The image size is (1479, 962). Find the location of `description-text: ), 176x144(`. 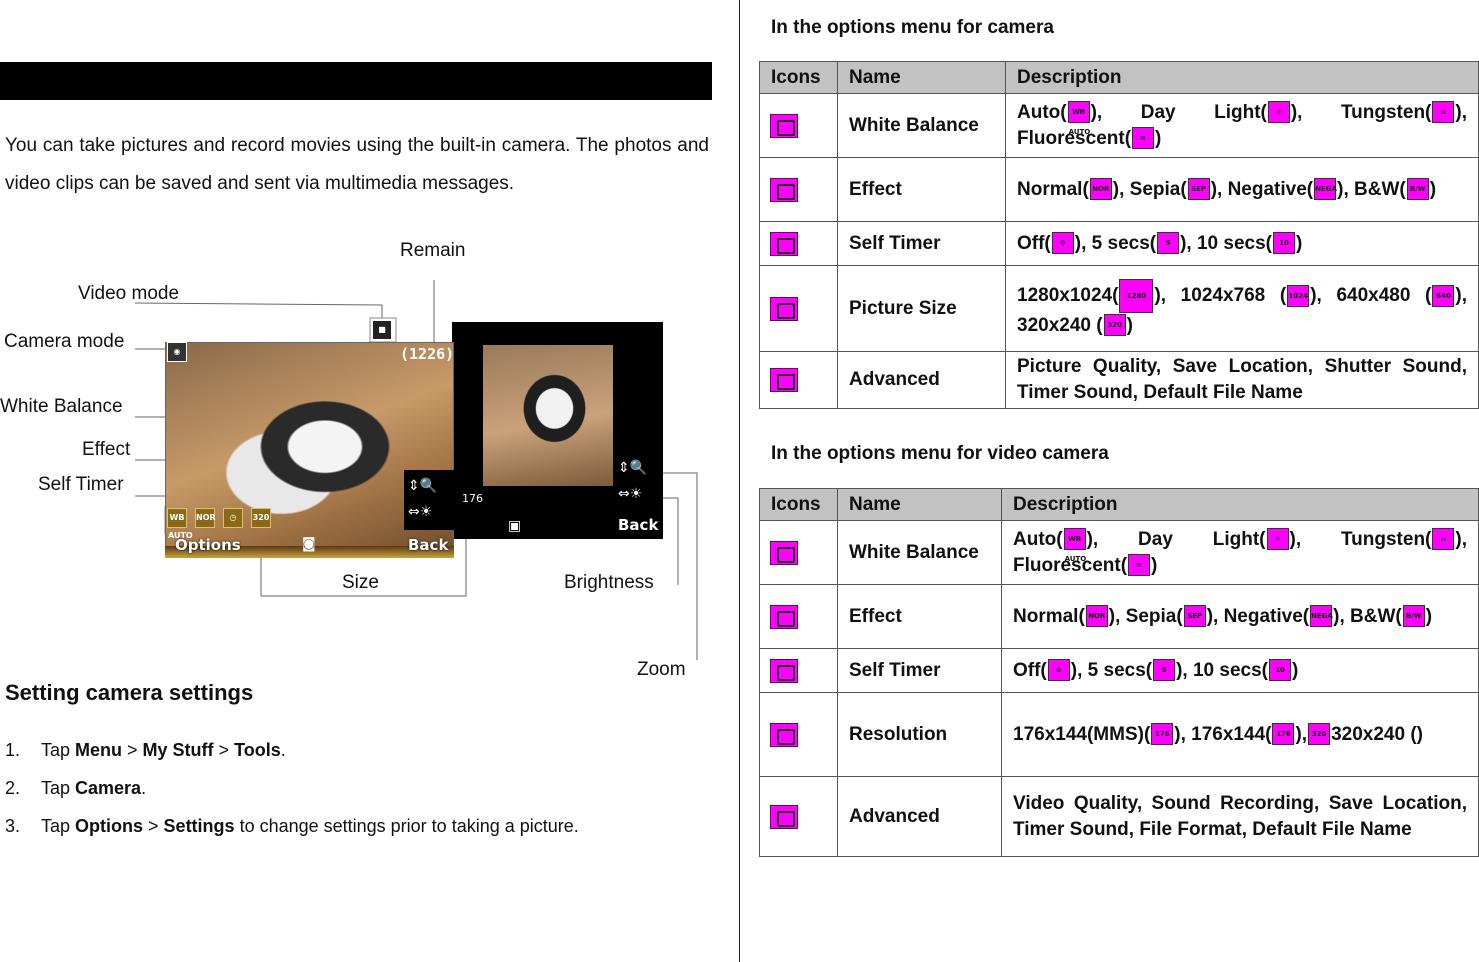

description-text: ), 176x144( is located at coordinates (1223, 734).